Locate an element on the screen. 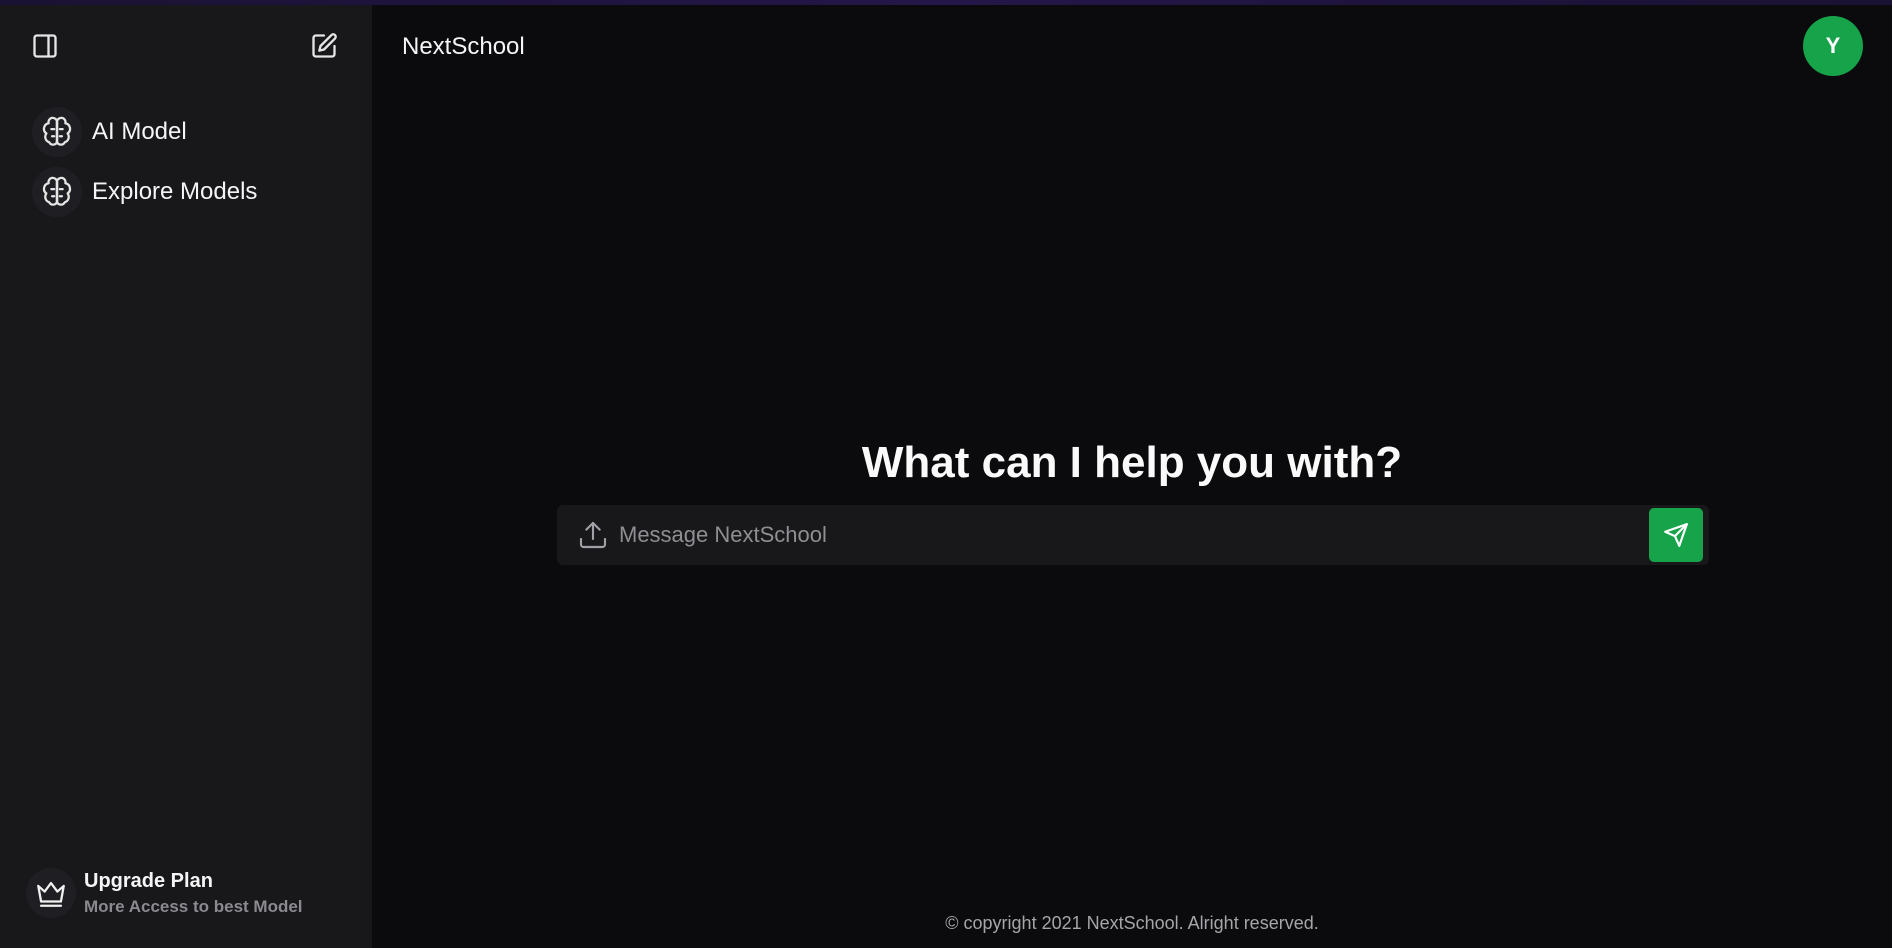 This screenshot has height=948, width=1892. upload-icon is located at coordinates (593, 535).